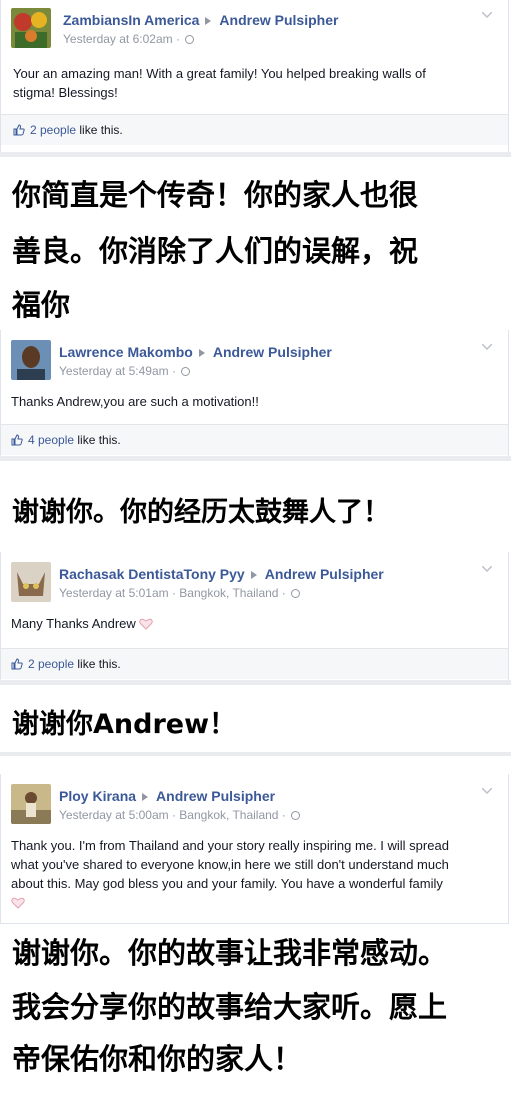 Image resolution: width=511 pixels, height=1099 pixels. Describe the element at coordinates (73, 623) in the screenshot. I see `comment-text-line: Many Thanks Andrew` at that location.